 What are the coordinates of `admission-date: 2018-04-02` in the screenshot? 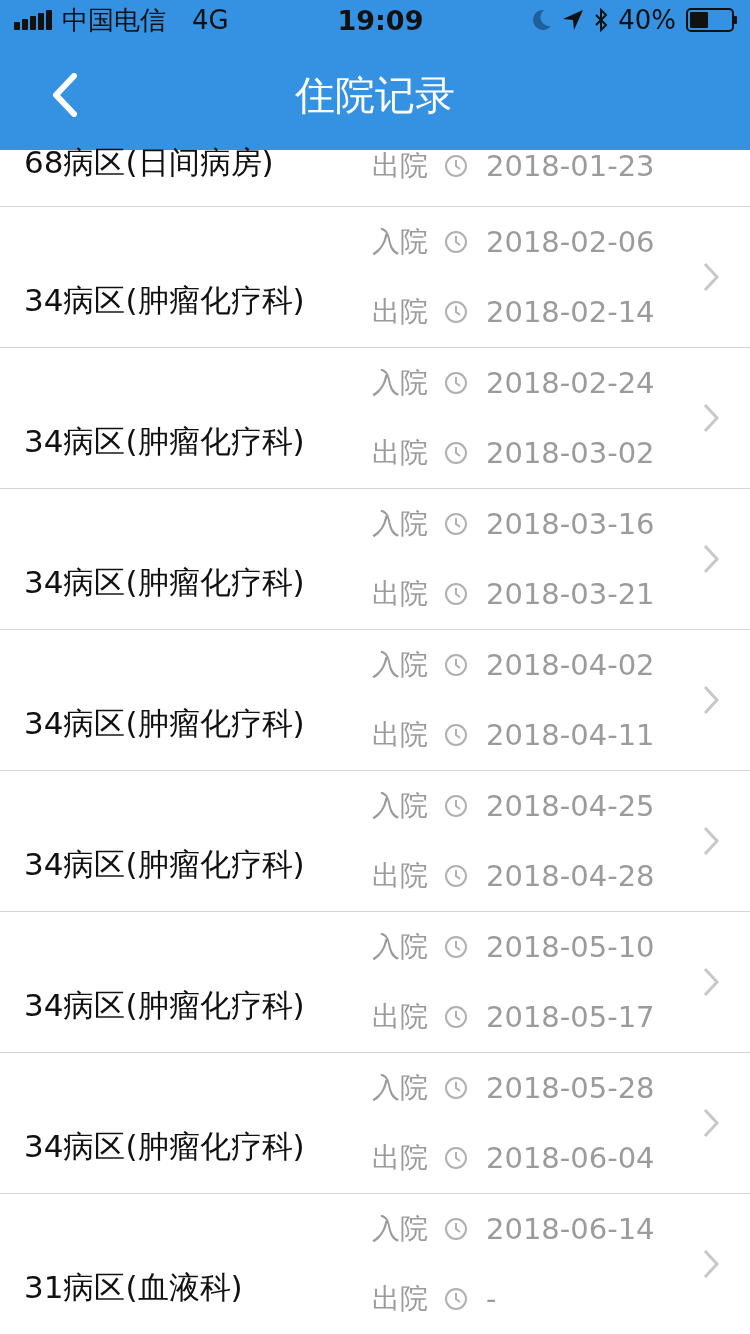 It's located at (570, 665).